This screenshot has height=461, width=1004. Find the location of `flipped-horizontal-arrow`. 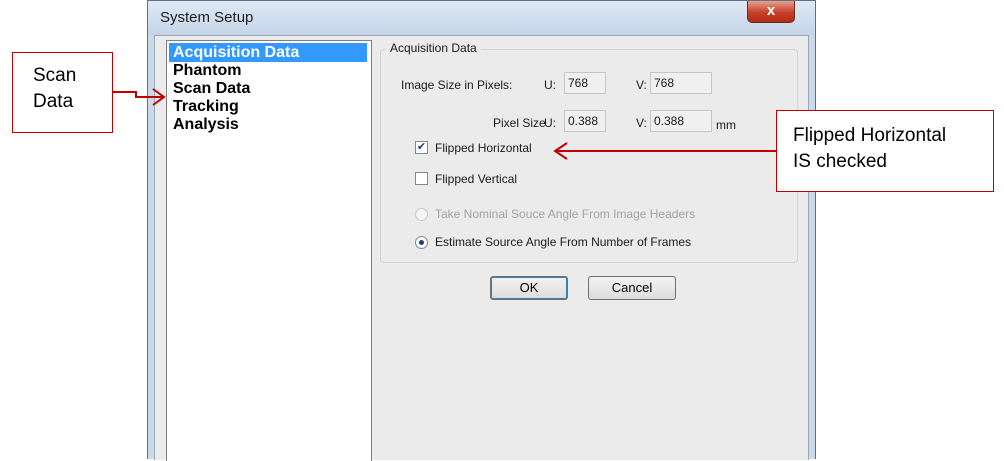

flipped-horizontal-arrow is located at coordinates (664, 151).